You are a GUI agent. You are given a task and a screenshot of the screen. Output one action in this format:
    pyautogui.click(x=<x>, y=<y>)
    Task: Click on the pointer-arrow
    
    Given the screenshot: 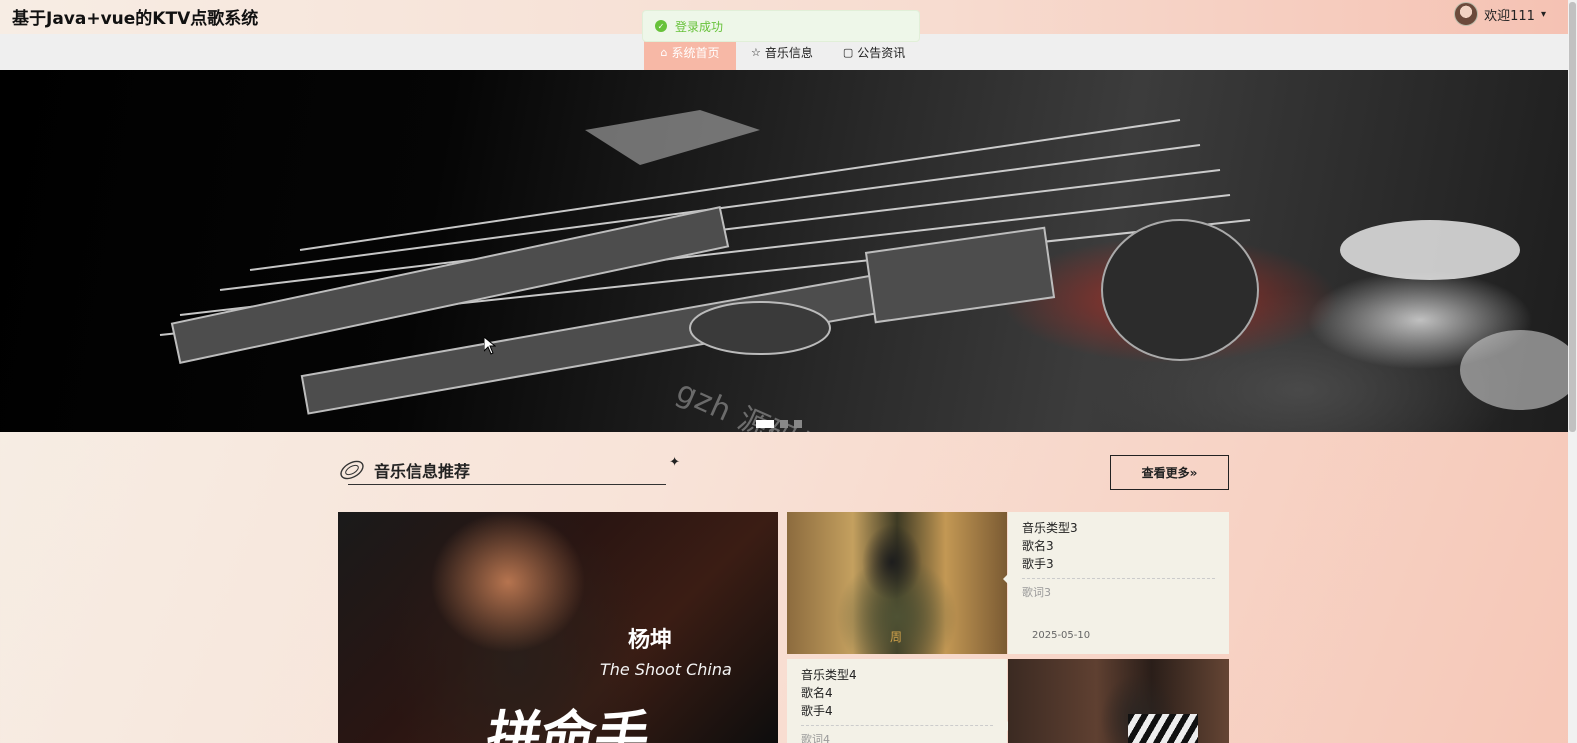 What is the action you would take?
    pyautogui.click(x=1005, y=579)
    